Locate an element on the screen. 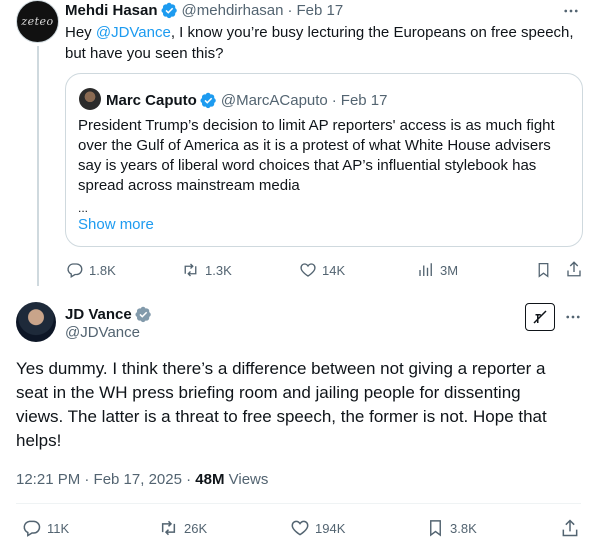 This screenshot has width=597, height=546. repost-button: 26K is located at coordinates (182, 528).